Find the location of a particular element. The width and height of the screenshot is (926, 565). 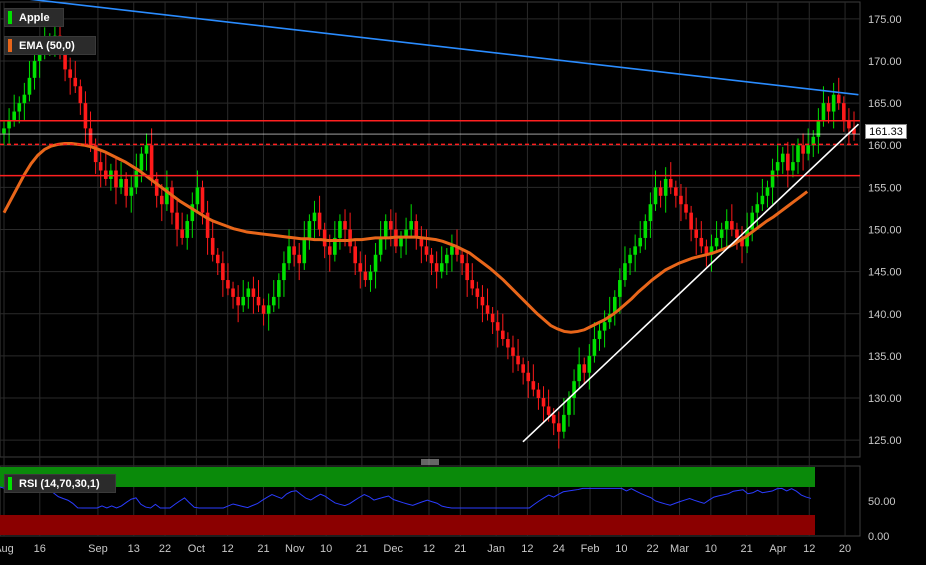

last-price-tag: 161.33 is located at coordinates (886, 131).